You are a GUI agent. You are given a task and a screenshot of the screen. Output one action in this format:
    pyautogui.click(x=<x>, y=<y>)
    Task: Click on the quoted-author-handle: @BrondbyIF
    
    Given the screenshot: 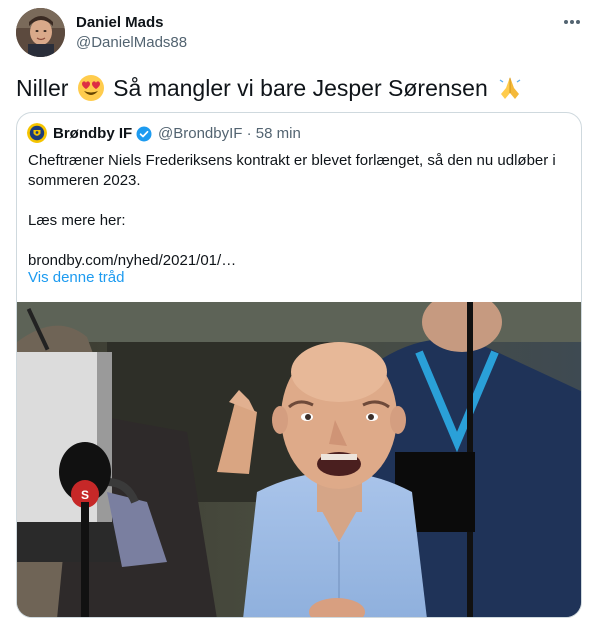 What is the action you would take?
    pyautogui.click(x=200, y=133)
    